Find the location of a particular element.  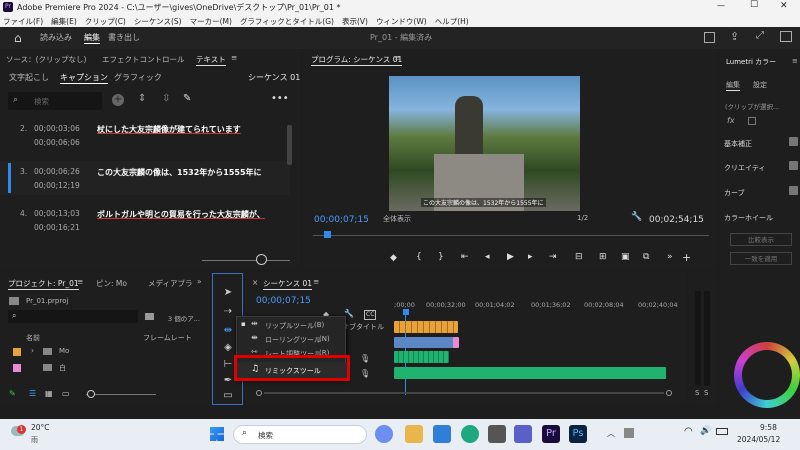

track-select-tool-icon: ⇢ is located at coordinates (228, 312).